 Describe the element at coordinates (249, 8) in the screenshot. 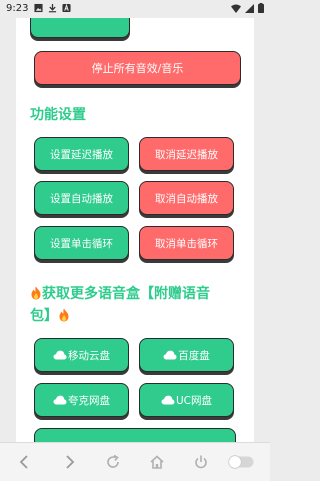

I see `signal-icon` at that location.